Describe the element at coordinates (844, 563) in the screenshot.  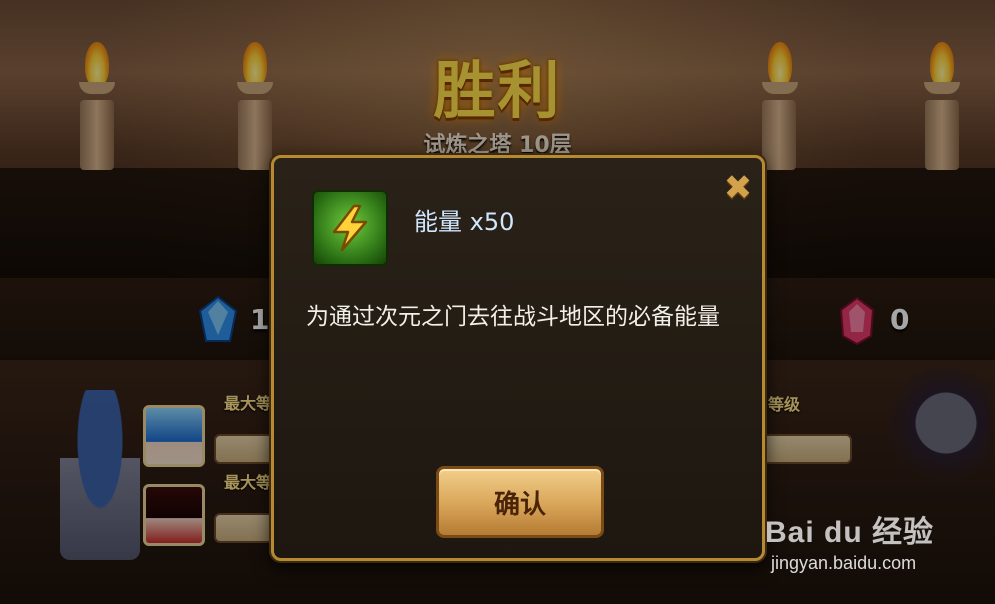
I see `watermark-url: jingyan.baidu.com` at that location.